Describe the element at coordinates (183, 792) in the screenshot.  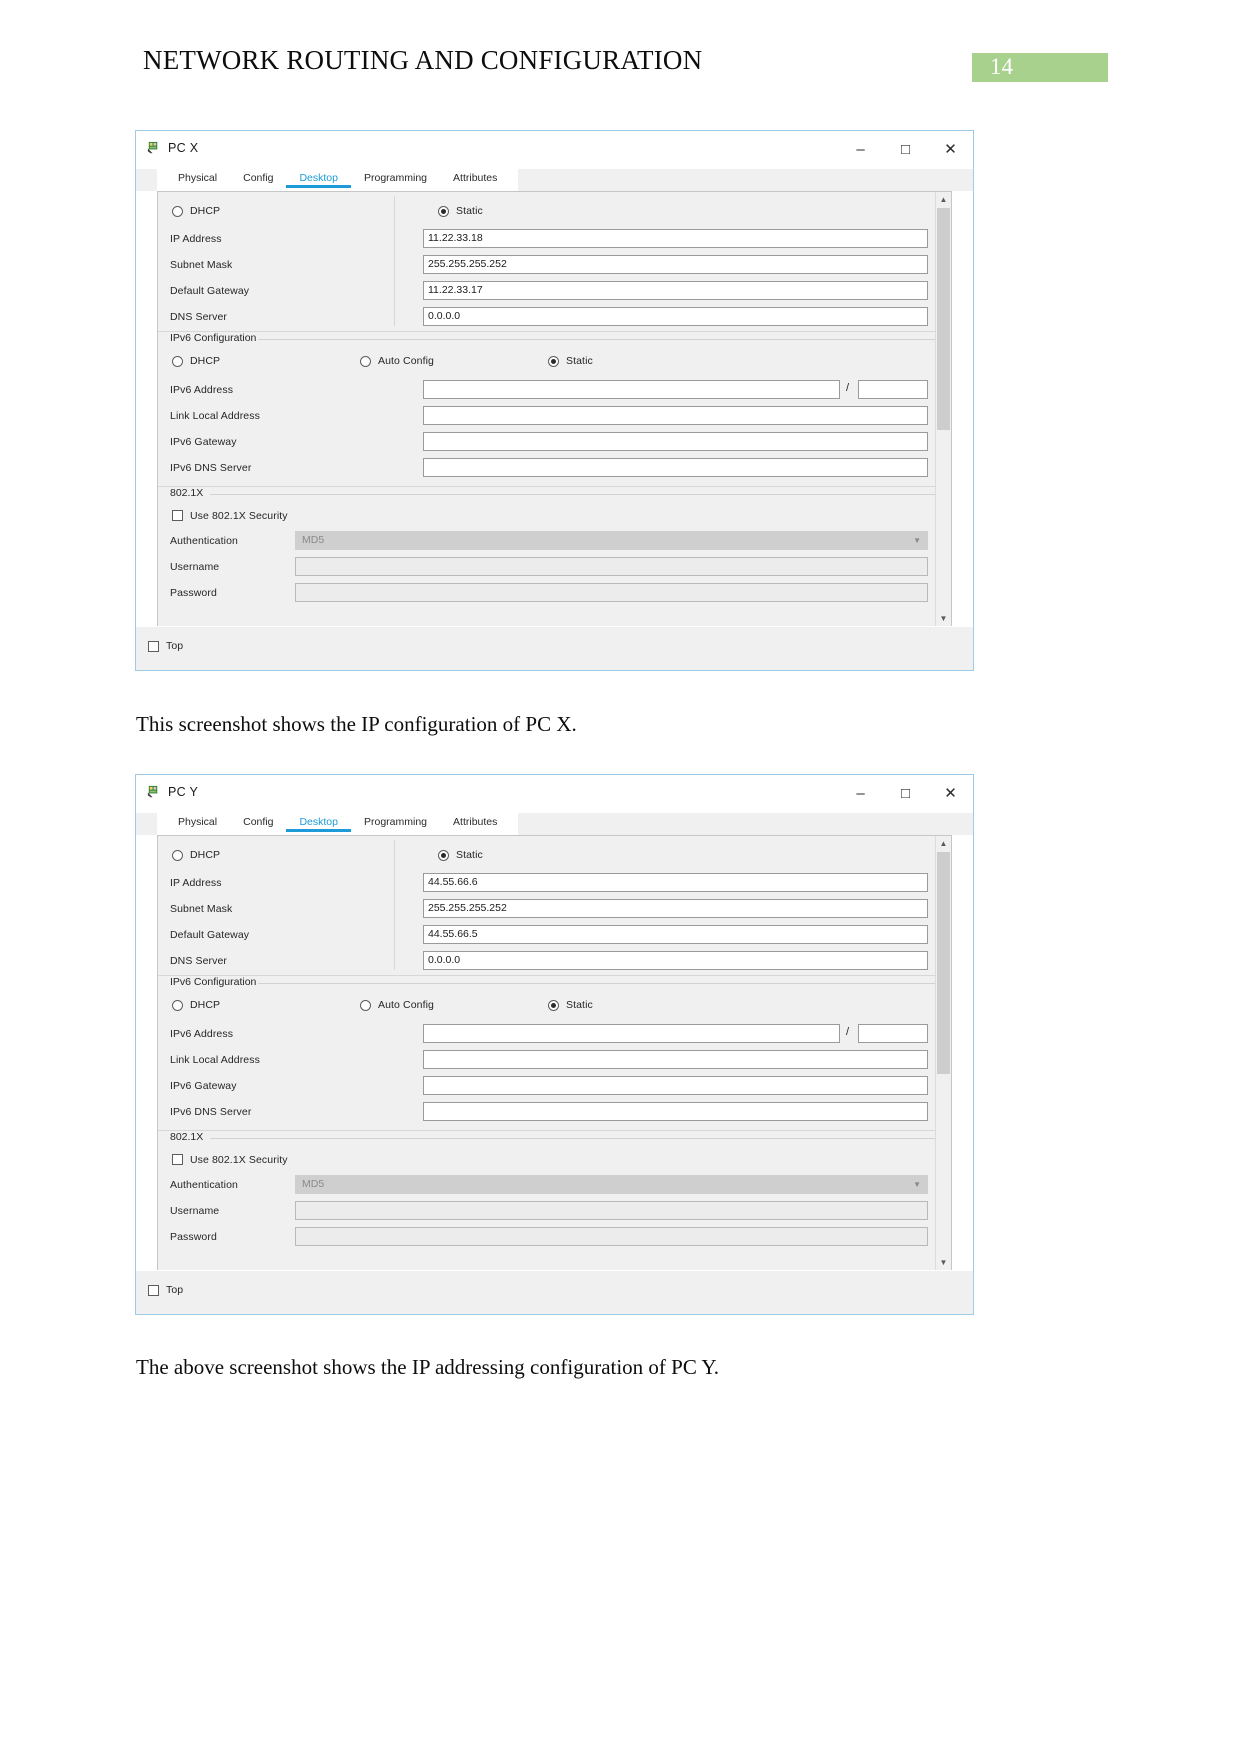
I see `window-title: PC Y` at that location.